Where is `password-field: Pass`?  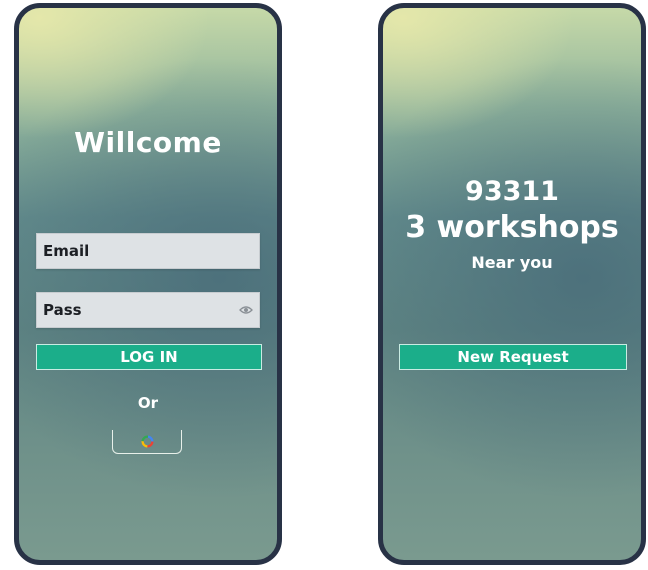 password-field: Pass is located at coordinates (148, 310).